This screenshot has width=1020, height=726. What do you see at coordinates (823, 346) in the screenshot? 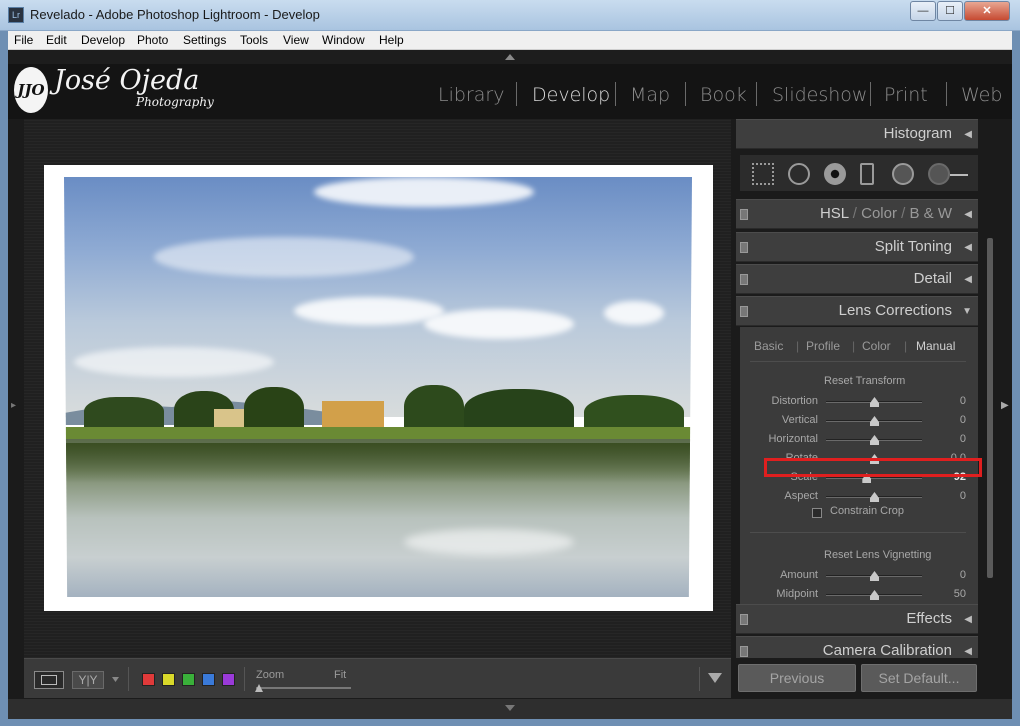
I see `tab-profile: Profile` at bounding box center [823, 346].